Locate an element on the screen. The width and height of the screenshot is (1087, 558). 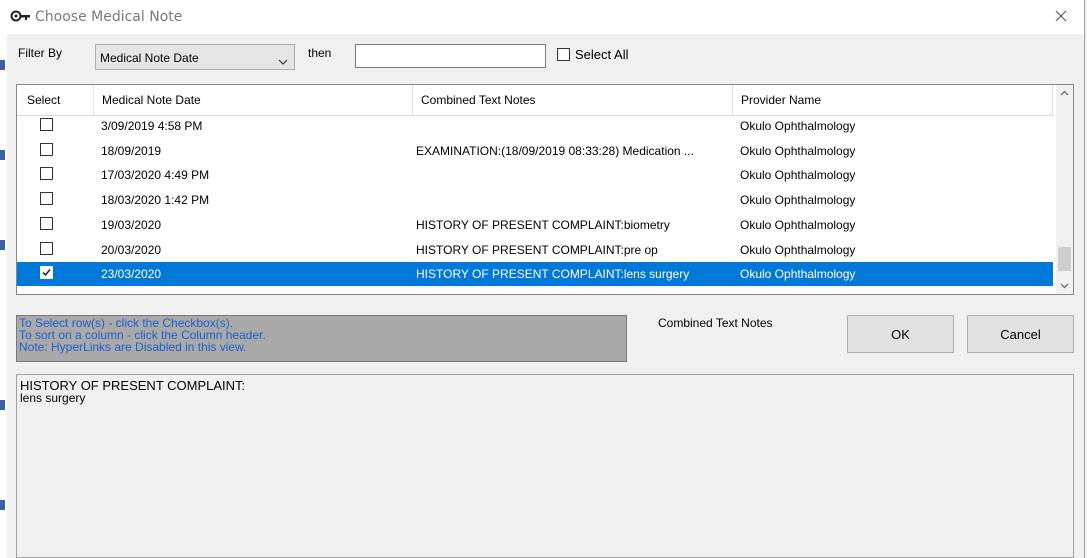
dialog-title: Choose Medical Note is located at coordinates (109, 17).